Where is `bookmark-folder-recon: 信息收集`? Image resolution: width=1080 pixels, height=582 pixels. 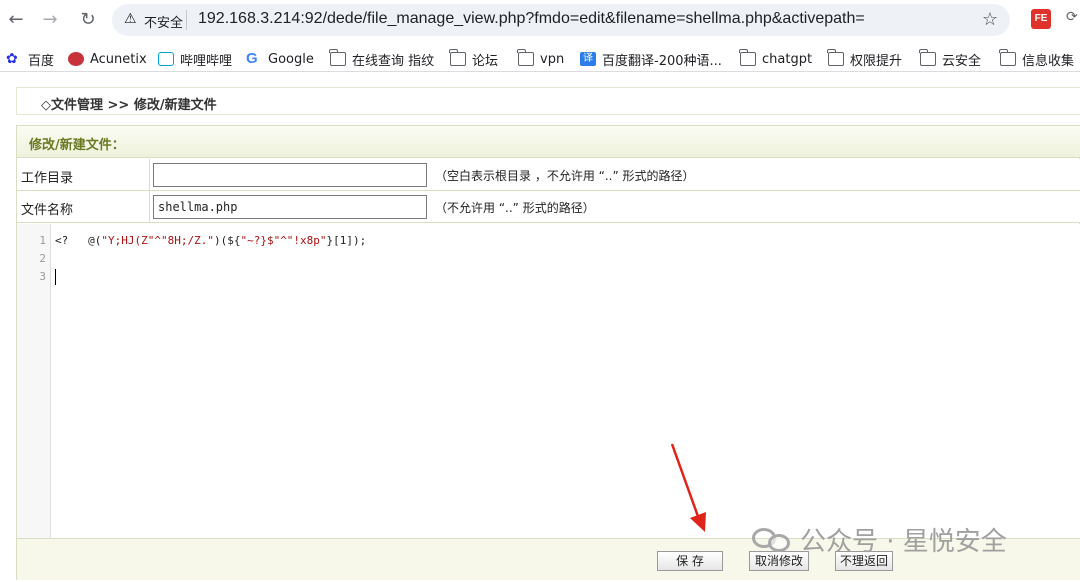 bookmark-folder-recon: 信息收集 is located at coordinates (1037, 59).